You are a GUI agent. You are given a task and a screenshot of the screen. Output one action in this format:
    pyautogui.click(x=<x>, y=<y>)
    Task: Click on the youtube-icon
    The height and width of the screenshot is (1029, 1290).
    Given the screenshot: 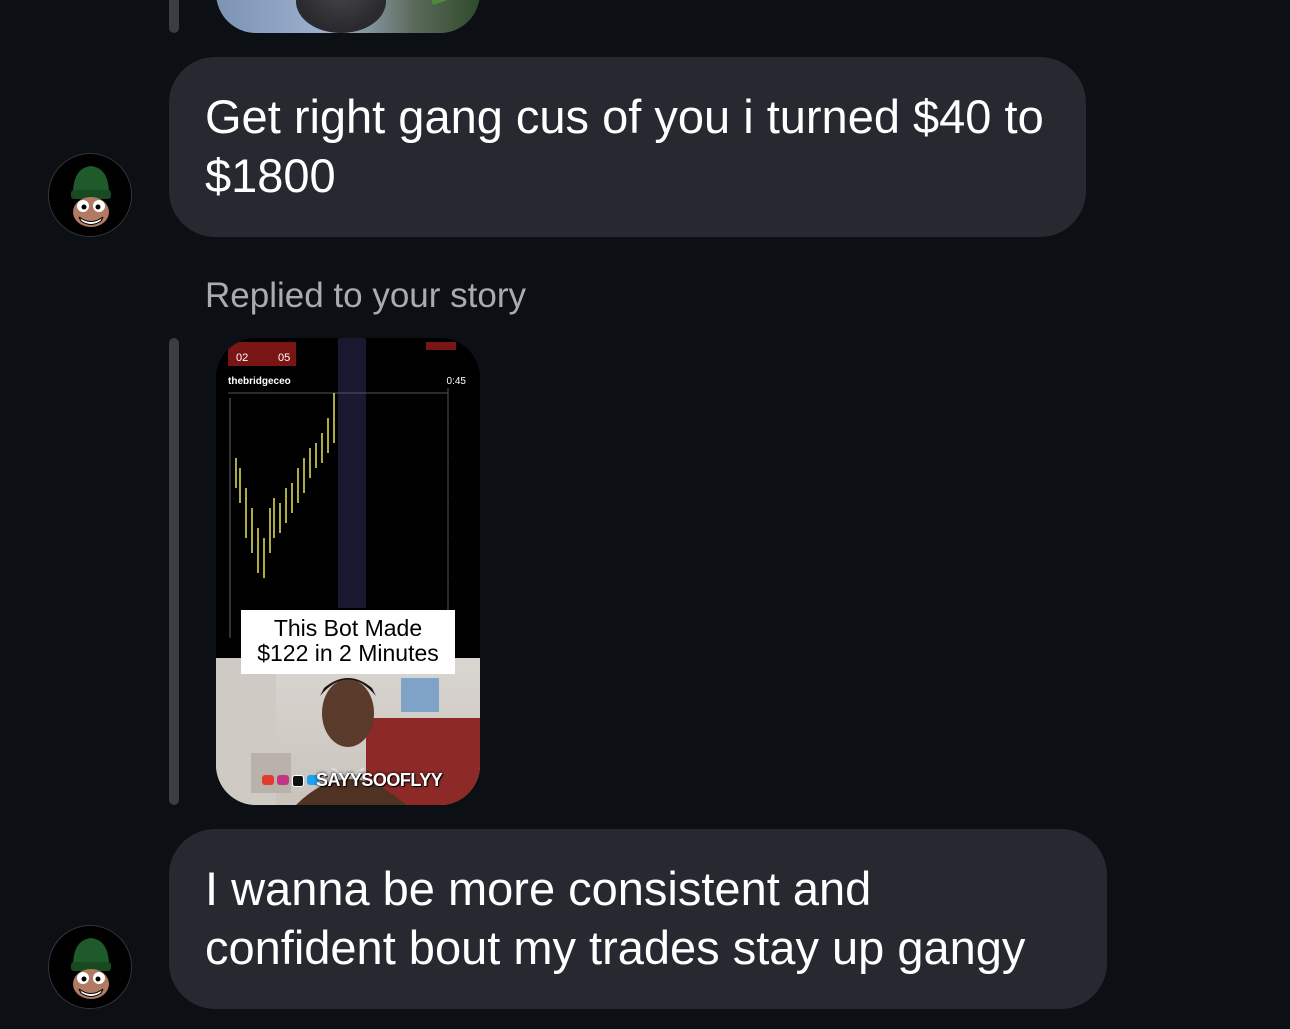 What is the action you would take?
    pyautogui.click(x=268, y=780)
    